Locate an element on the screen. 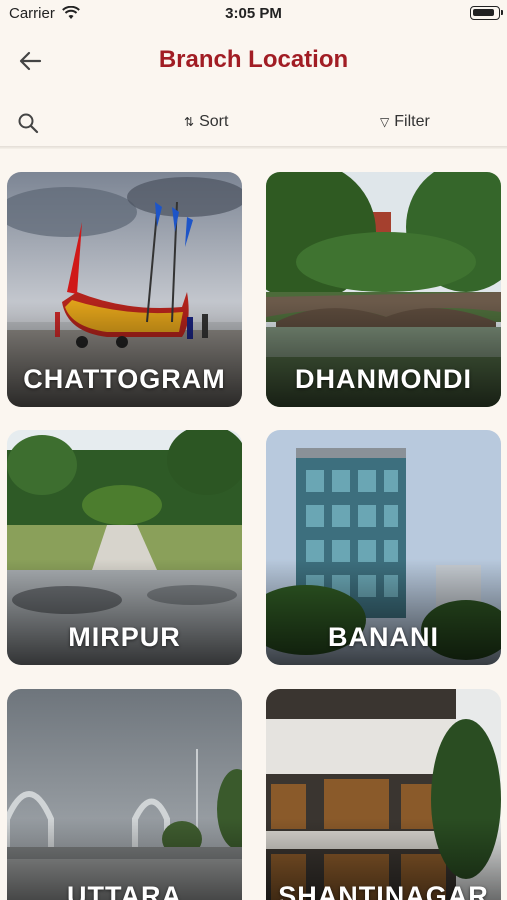  clock: 3:05 PM is located at coordinates (253, 13).